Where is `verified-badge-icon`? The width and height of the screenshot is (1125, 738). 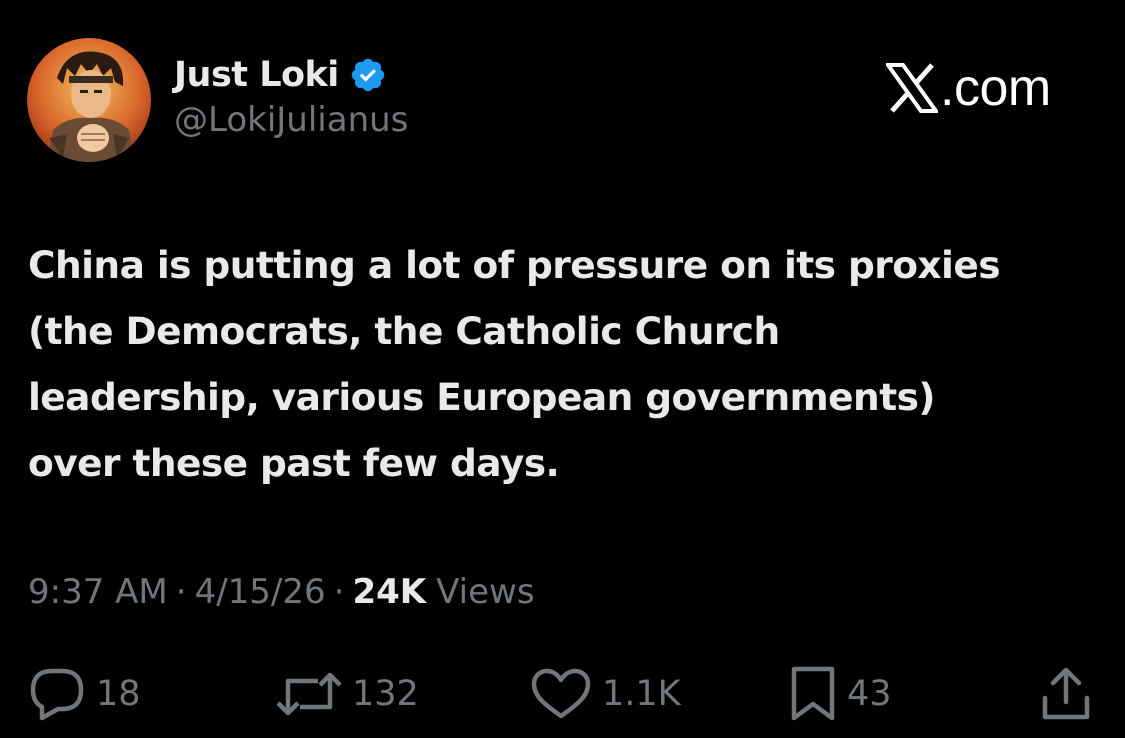 verified-badge-icon is located at coordinates (368, 75).